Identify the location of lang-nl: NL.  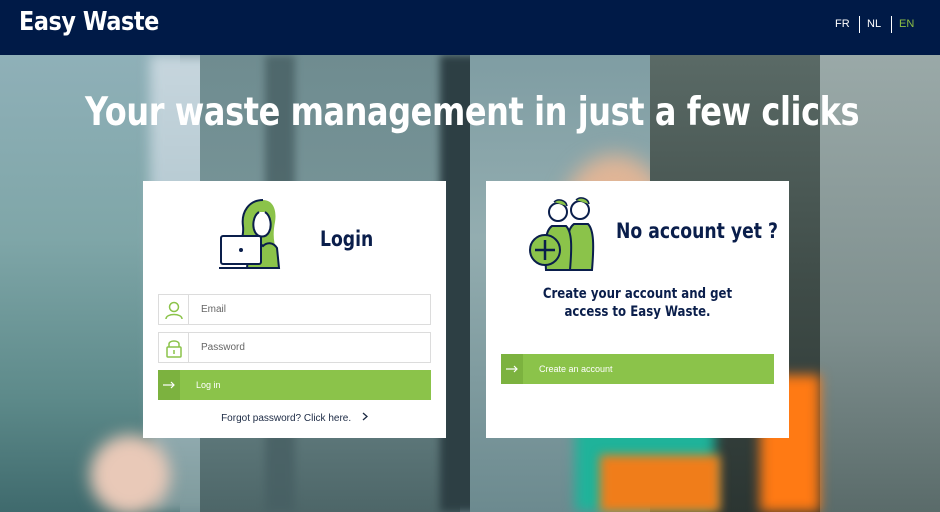
(874, 24).